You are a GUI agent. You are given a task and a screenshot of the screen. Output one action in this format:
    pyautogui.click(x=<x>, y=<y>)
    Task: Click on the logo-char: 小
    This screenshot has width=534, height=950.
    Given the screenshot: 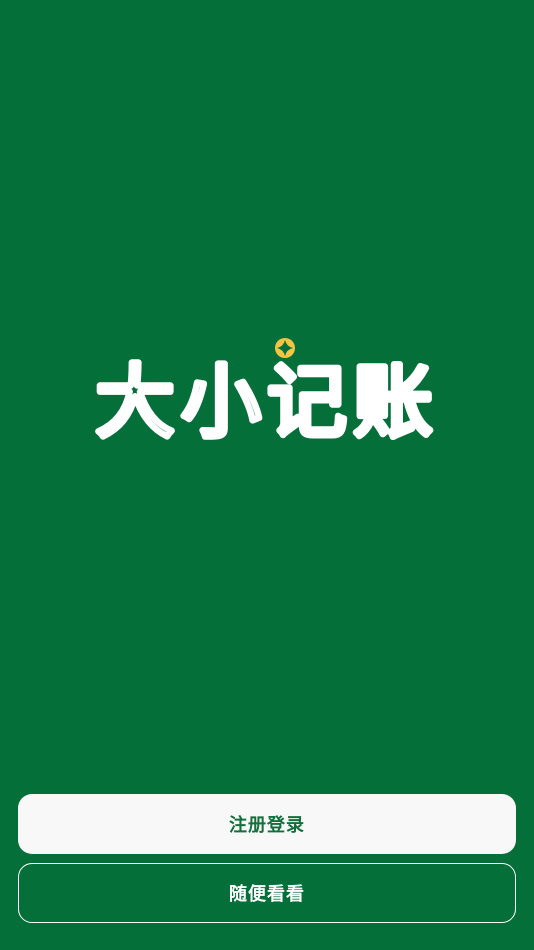 What is the action you would take?
    pyautogui.click(x=224, y=398)
    